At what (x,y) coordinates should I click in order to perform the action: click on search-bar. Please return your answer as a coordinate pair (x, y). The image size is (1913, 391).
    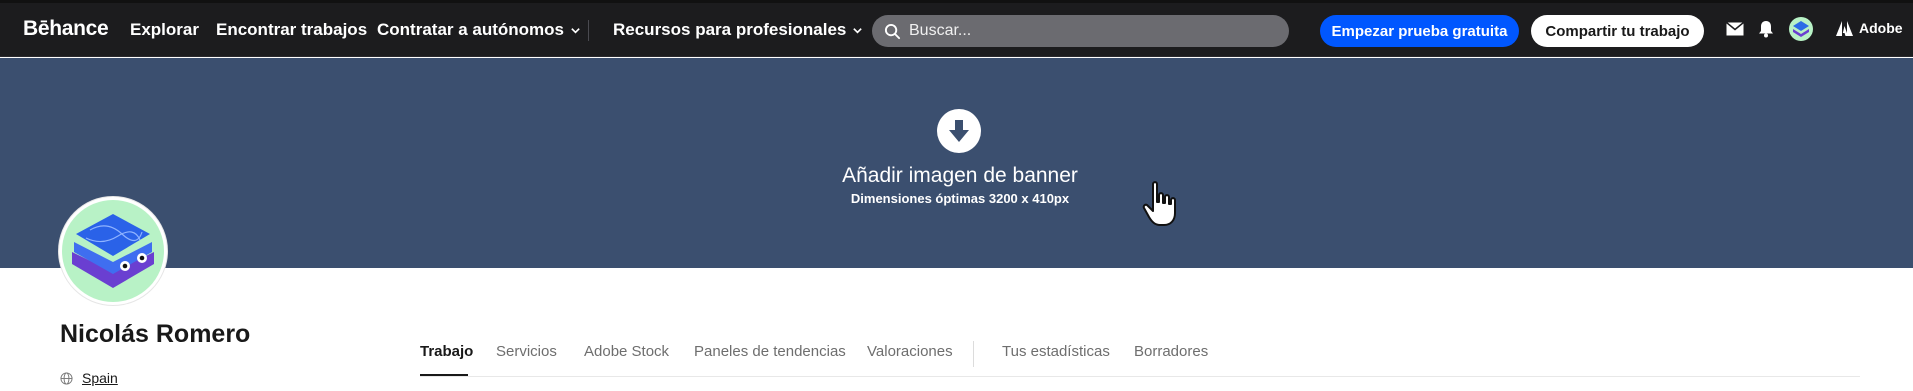
    Looking at the image, I should click on (1080, 31).